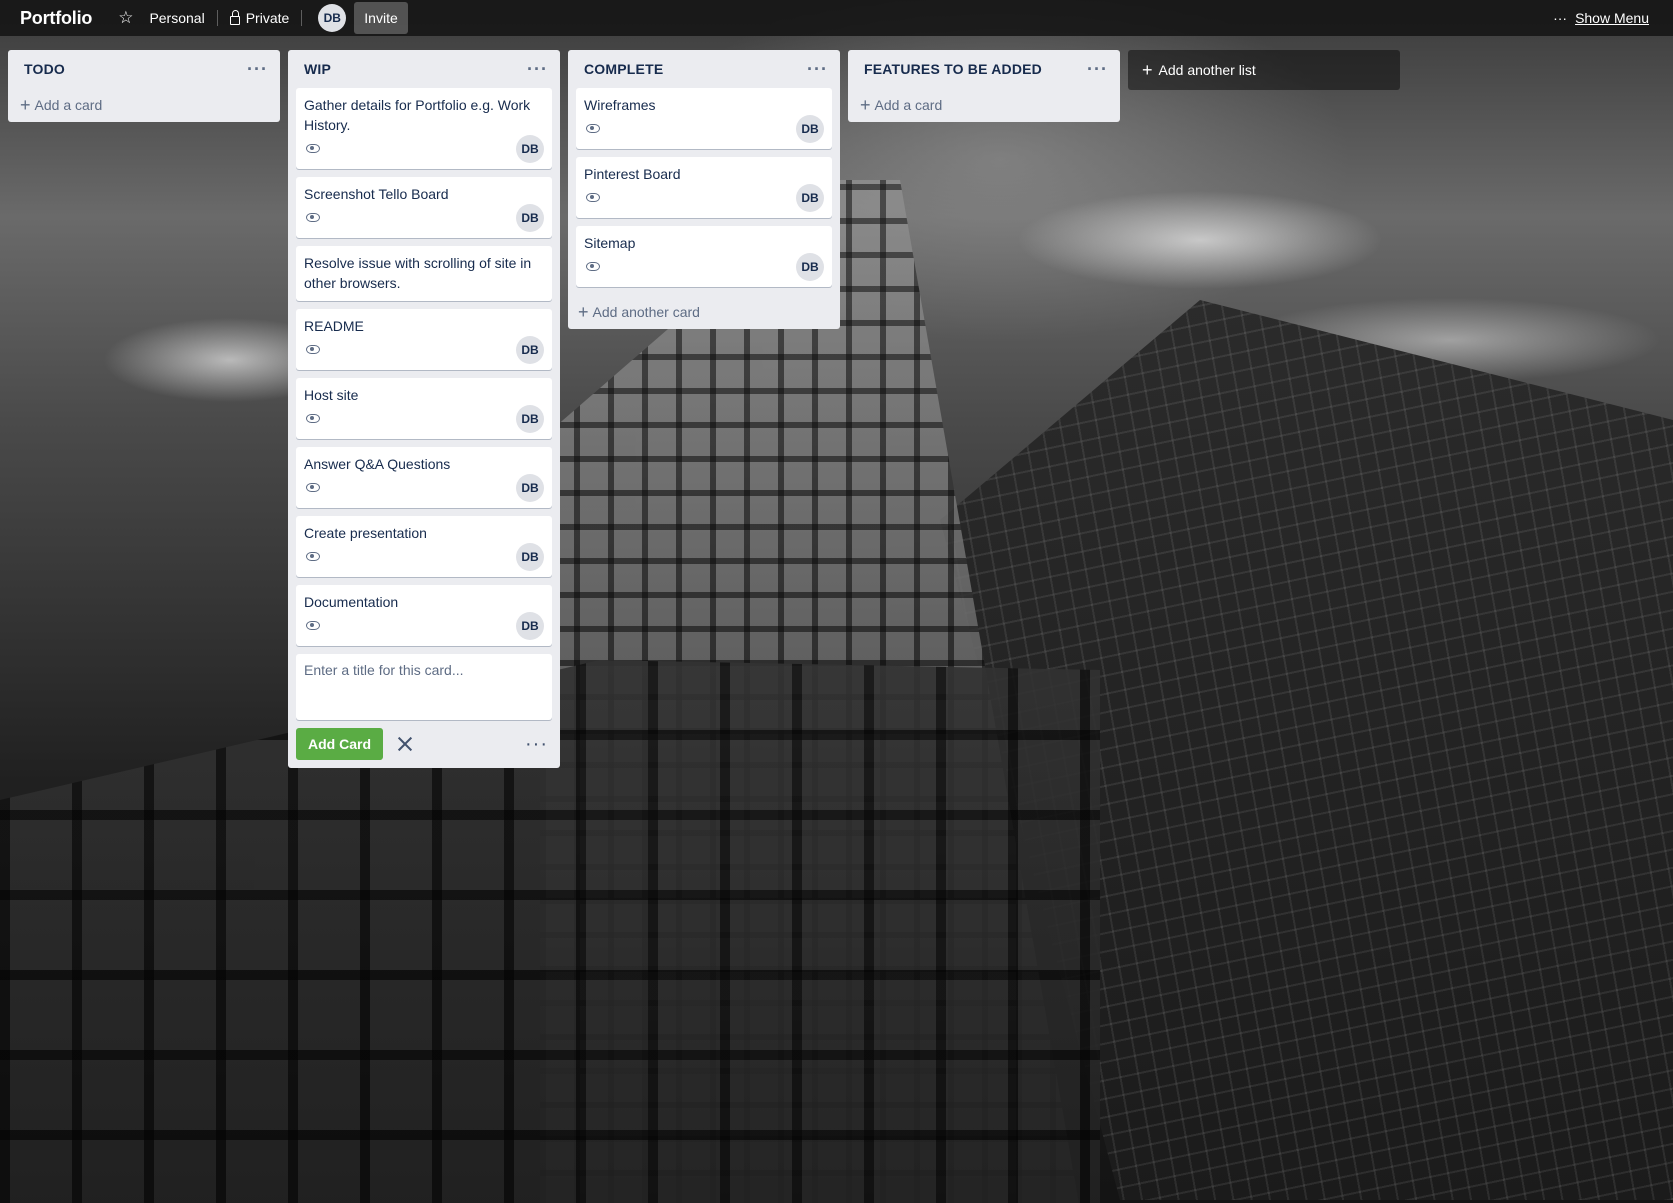  I want to click on card: Host site DB, so click(424, 408).